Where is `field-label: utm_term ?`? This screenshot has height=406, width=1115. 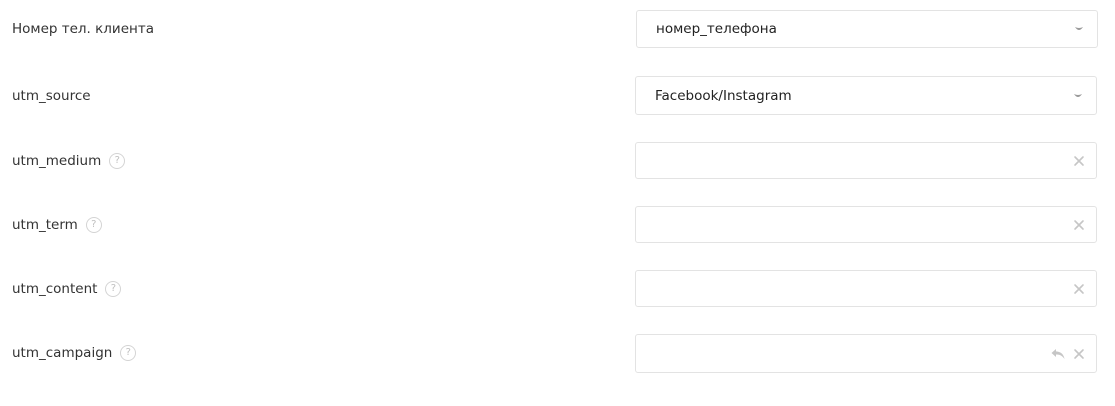
field-label: utm_term ? is located at coordinates (57, 225).